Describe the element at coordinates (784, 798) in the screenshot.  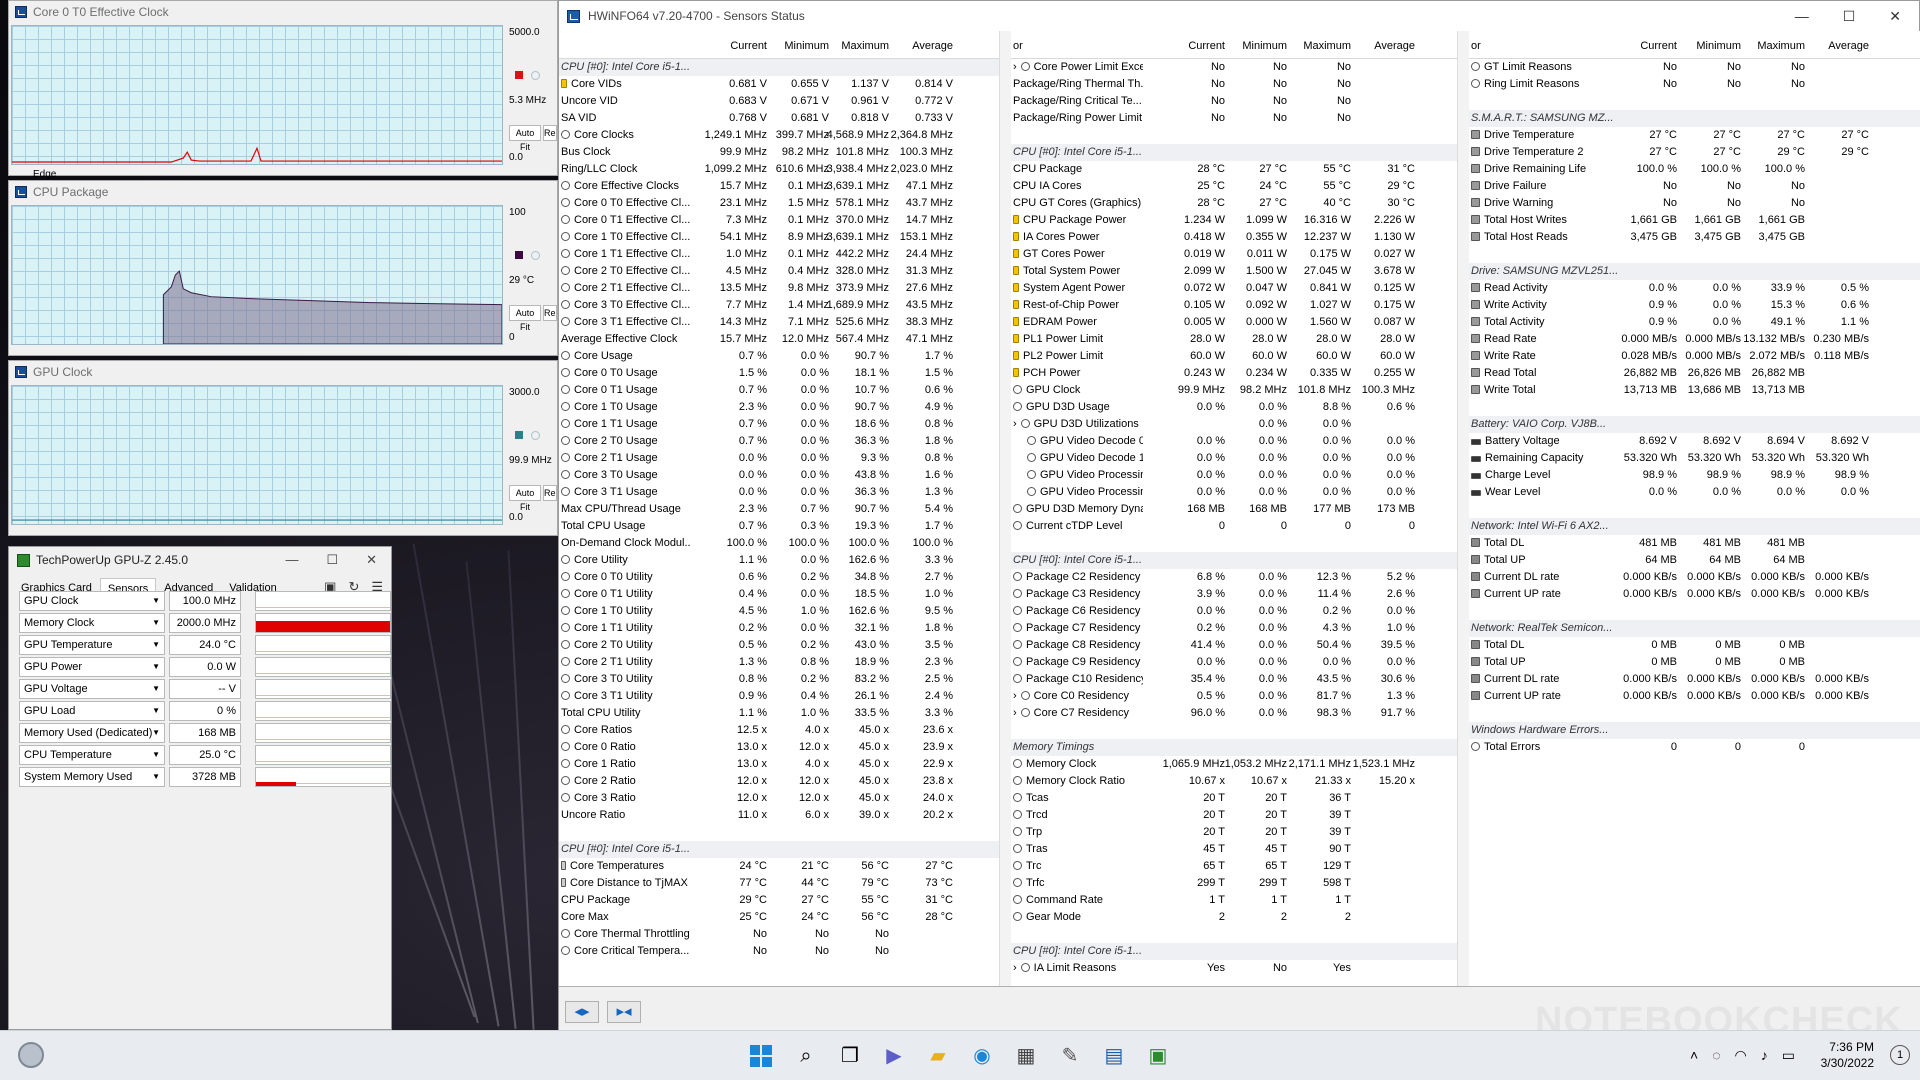
I see `sensor-row: Core 3 Ratio 12.0 x 12.0 x 45.0 x 24.0 x` at that location.